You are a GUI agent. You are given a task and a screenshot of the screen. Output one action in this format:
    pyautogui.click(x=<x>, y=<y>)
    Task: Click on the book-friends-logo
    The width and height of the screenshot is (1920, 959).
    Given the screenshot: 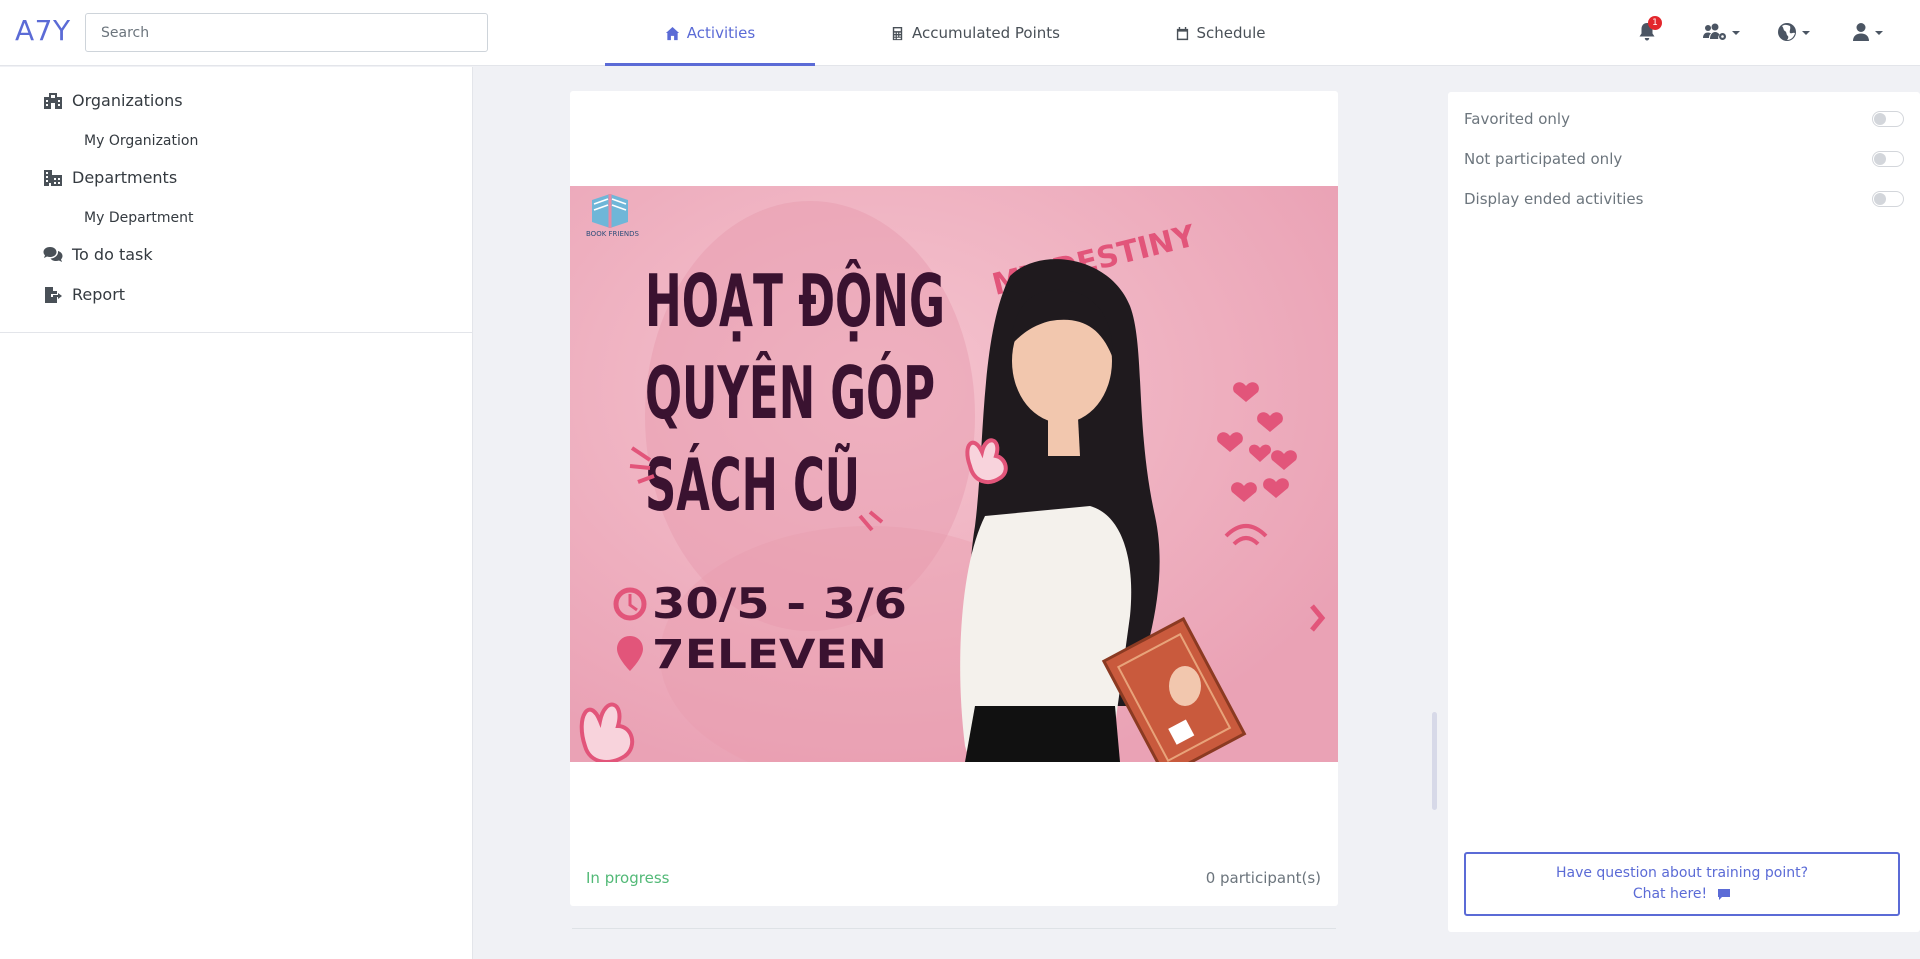 What is the action you would take?
    pyautogui.click(x=610, y=211)
    